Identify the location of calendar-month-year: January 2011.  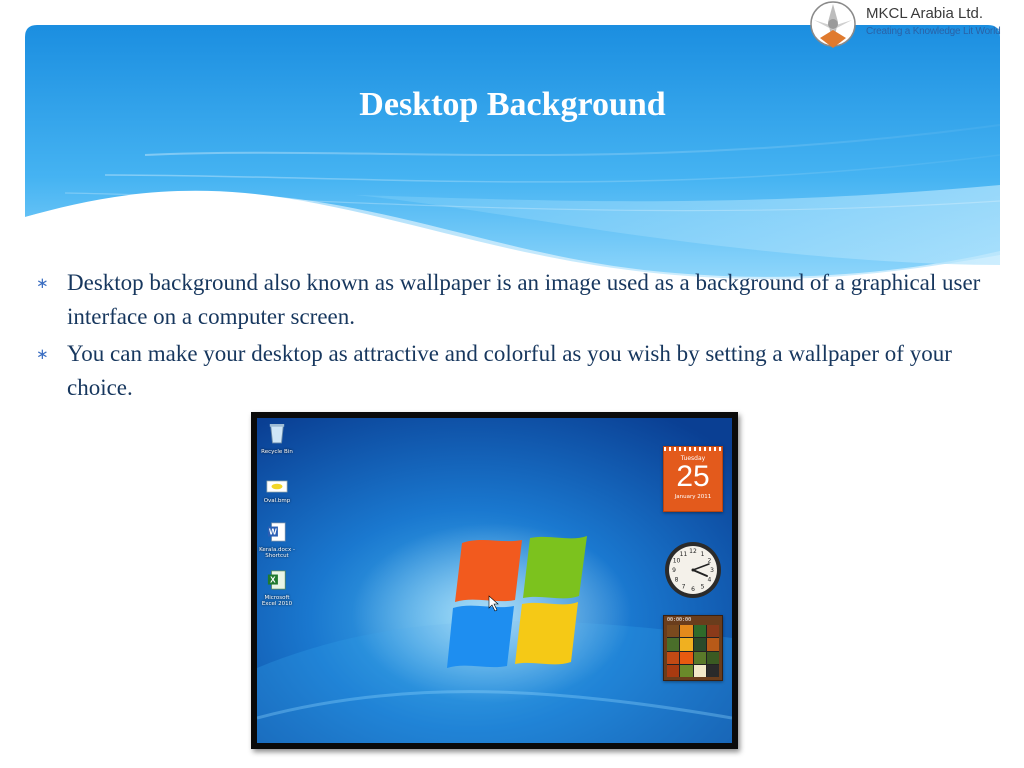
(693, 497).